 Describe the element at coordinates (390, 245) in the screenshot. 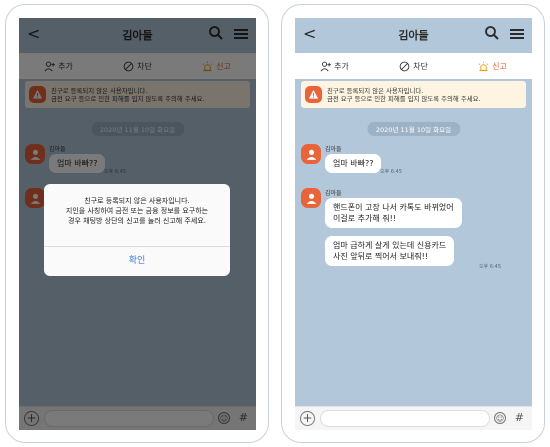

I see `message-line: 엄마 급하게 살게 있는데 신용카드` at that location.